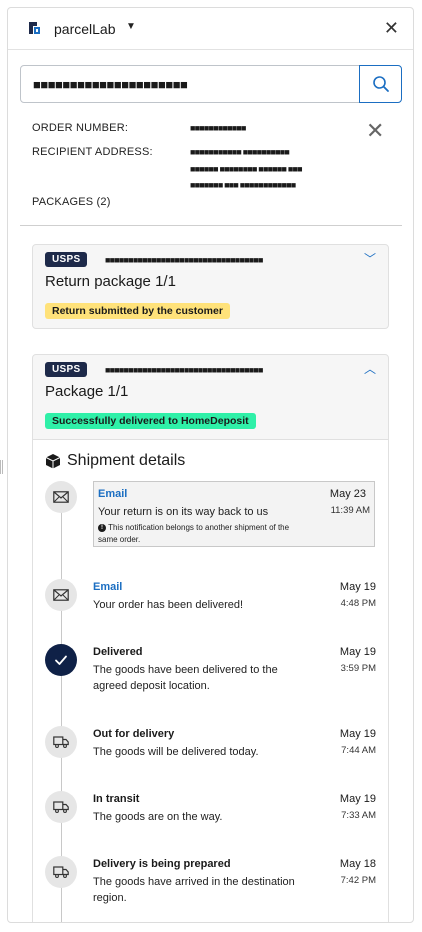 The height and width of the screenshot is (932, 422). Describe the element at coordinates (218, 128) in the screenshot. I see `order-number-value: ■■■■■■■■■■■■` at that location.